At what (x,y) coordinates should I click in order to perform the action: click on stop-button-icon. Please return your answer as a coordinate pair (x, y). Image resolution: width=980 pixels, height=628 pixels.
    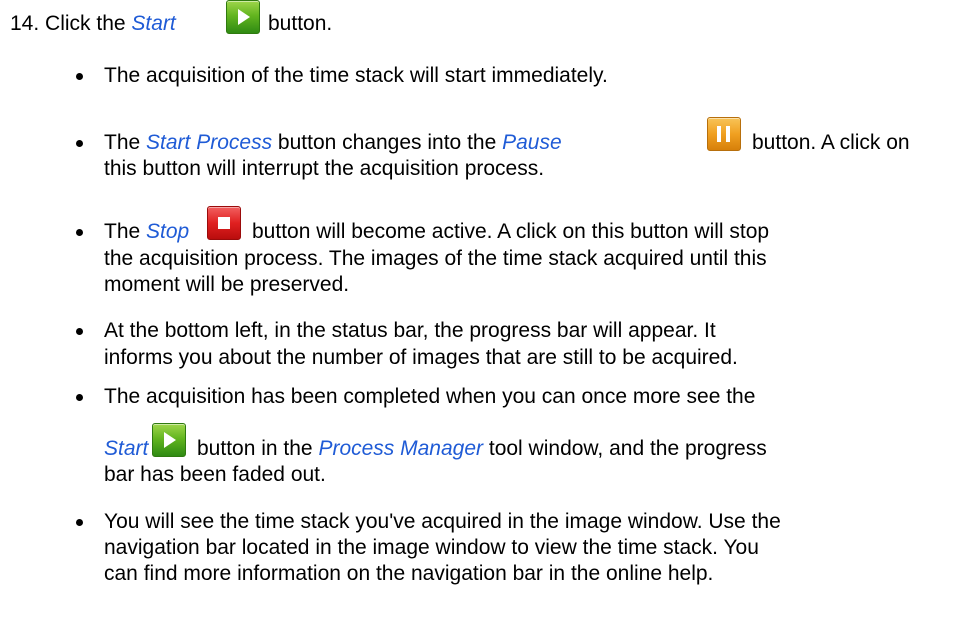
    Looking at the image, I should click on (224, 223).